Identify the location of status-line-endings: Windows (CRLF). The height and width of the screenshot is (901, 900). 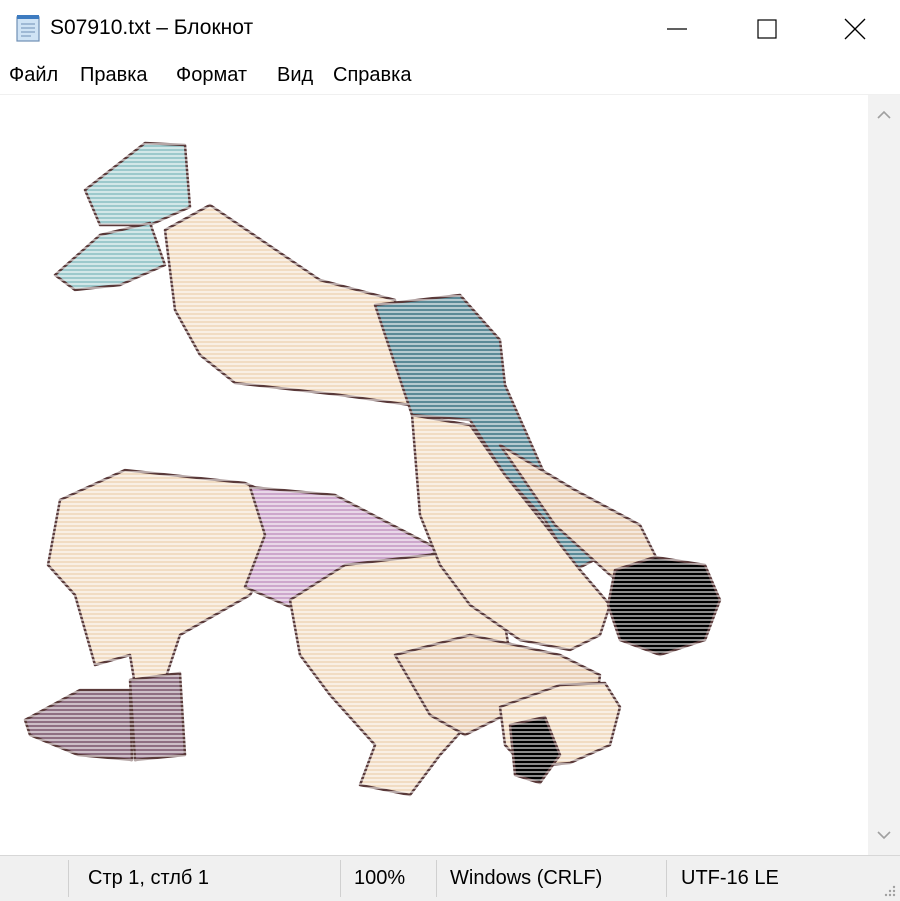
(526, 878).